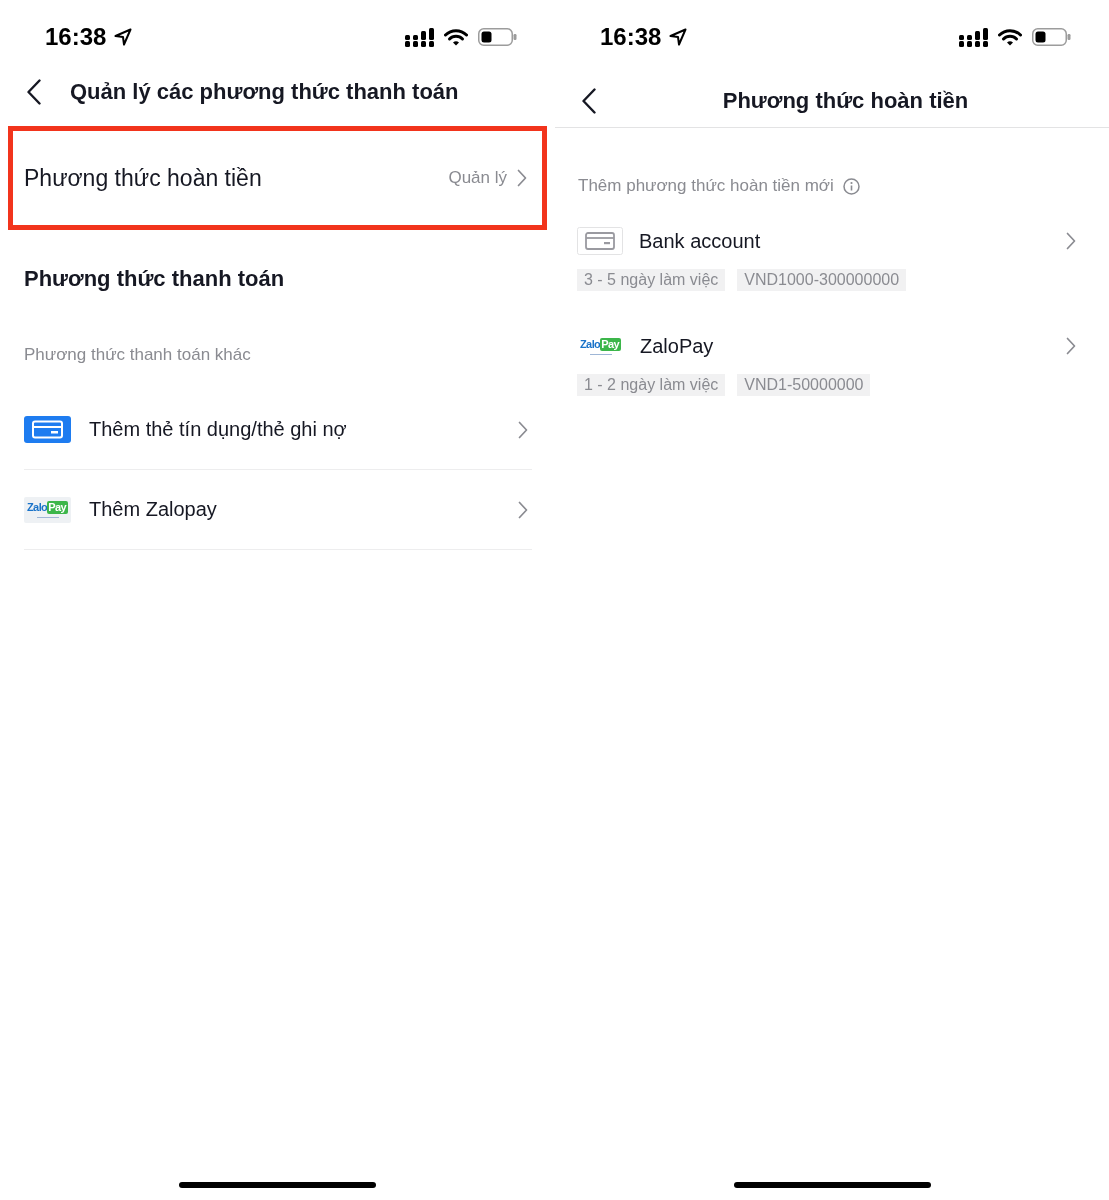 This screenshot has width=1109, height=1200. What do you see at coordinates (278, 510) in the screenshot?
I see `payment-option-row: ZaloPay Thêm Zalopay` at bounding box center [278, 510].